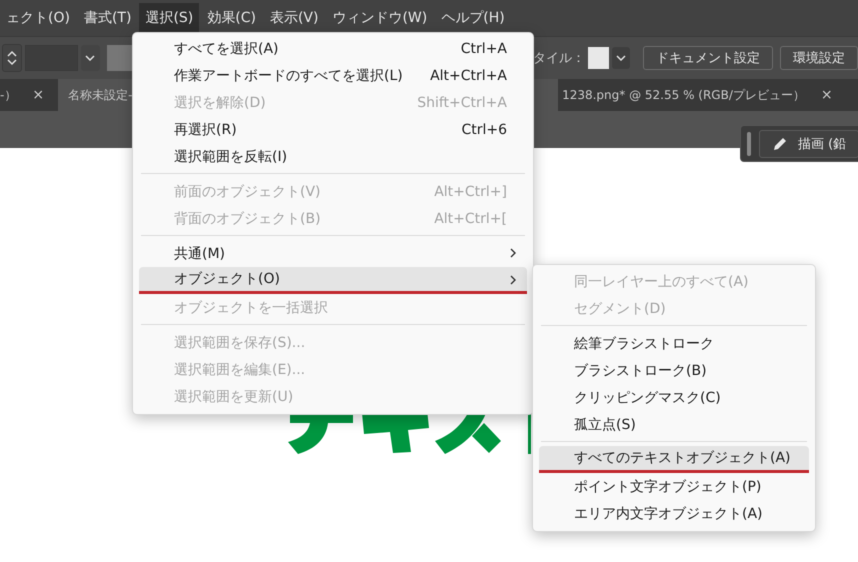 The width and height of the screenshot is (858, 562). Describe the element at coordinates (749, 144) in the screenshot. I see `grip-handle` at that location.